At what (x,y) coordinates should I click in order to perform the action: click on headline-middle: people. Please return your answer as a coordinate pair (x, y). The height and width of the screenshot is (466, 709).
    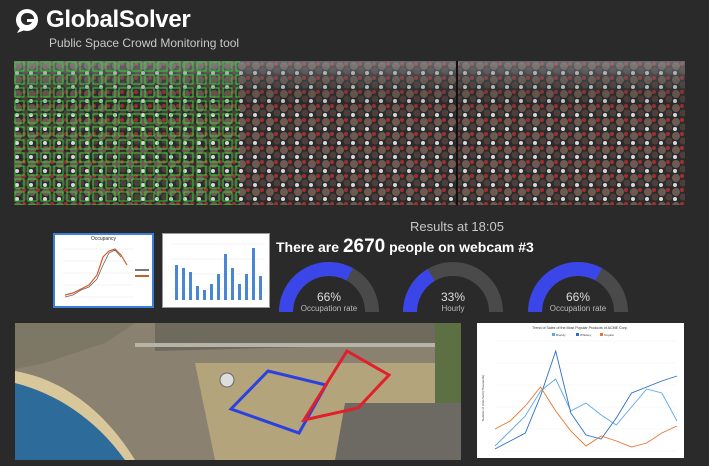
    Looking at the image, I should click on (412, 247).